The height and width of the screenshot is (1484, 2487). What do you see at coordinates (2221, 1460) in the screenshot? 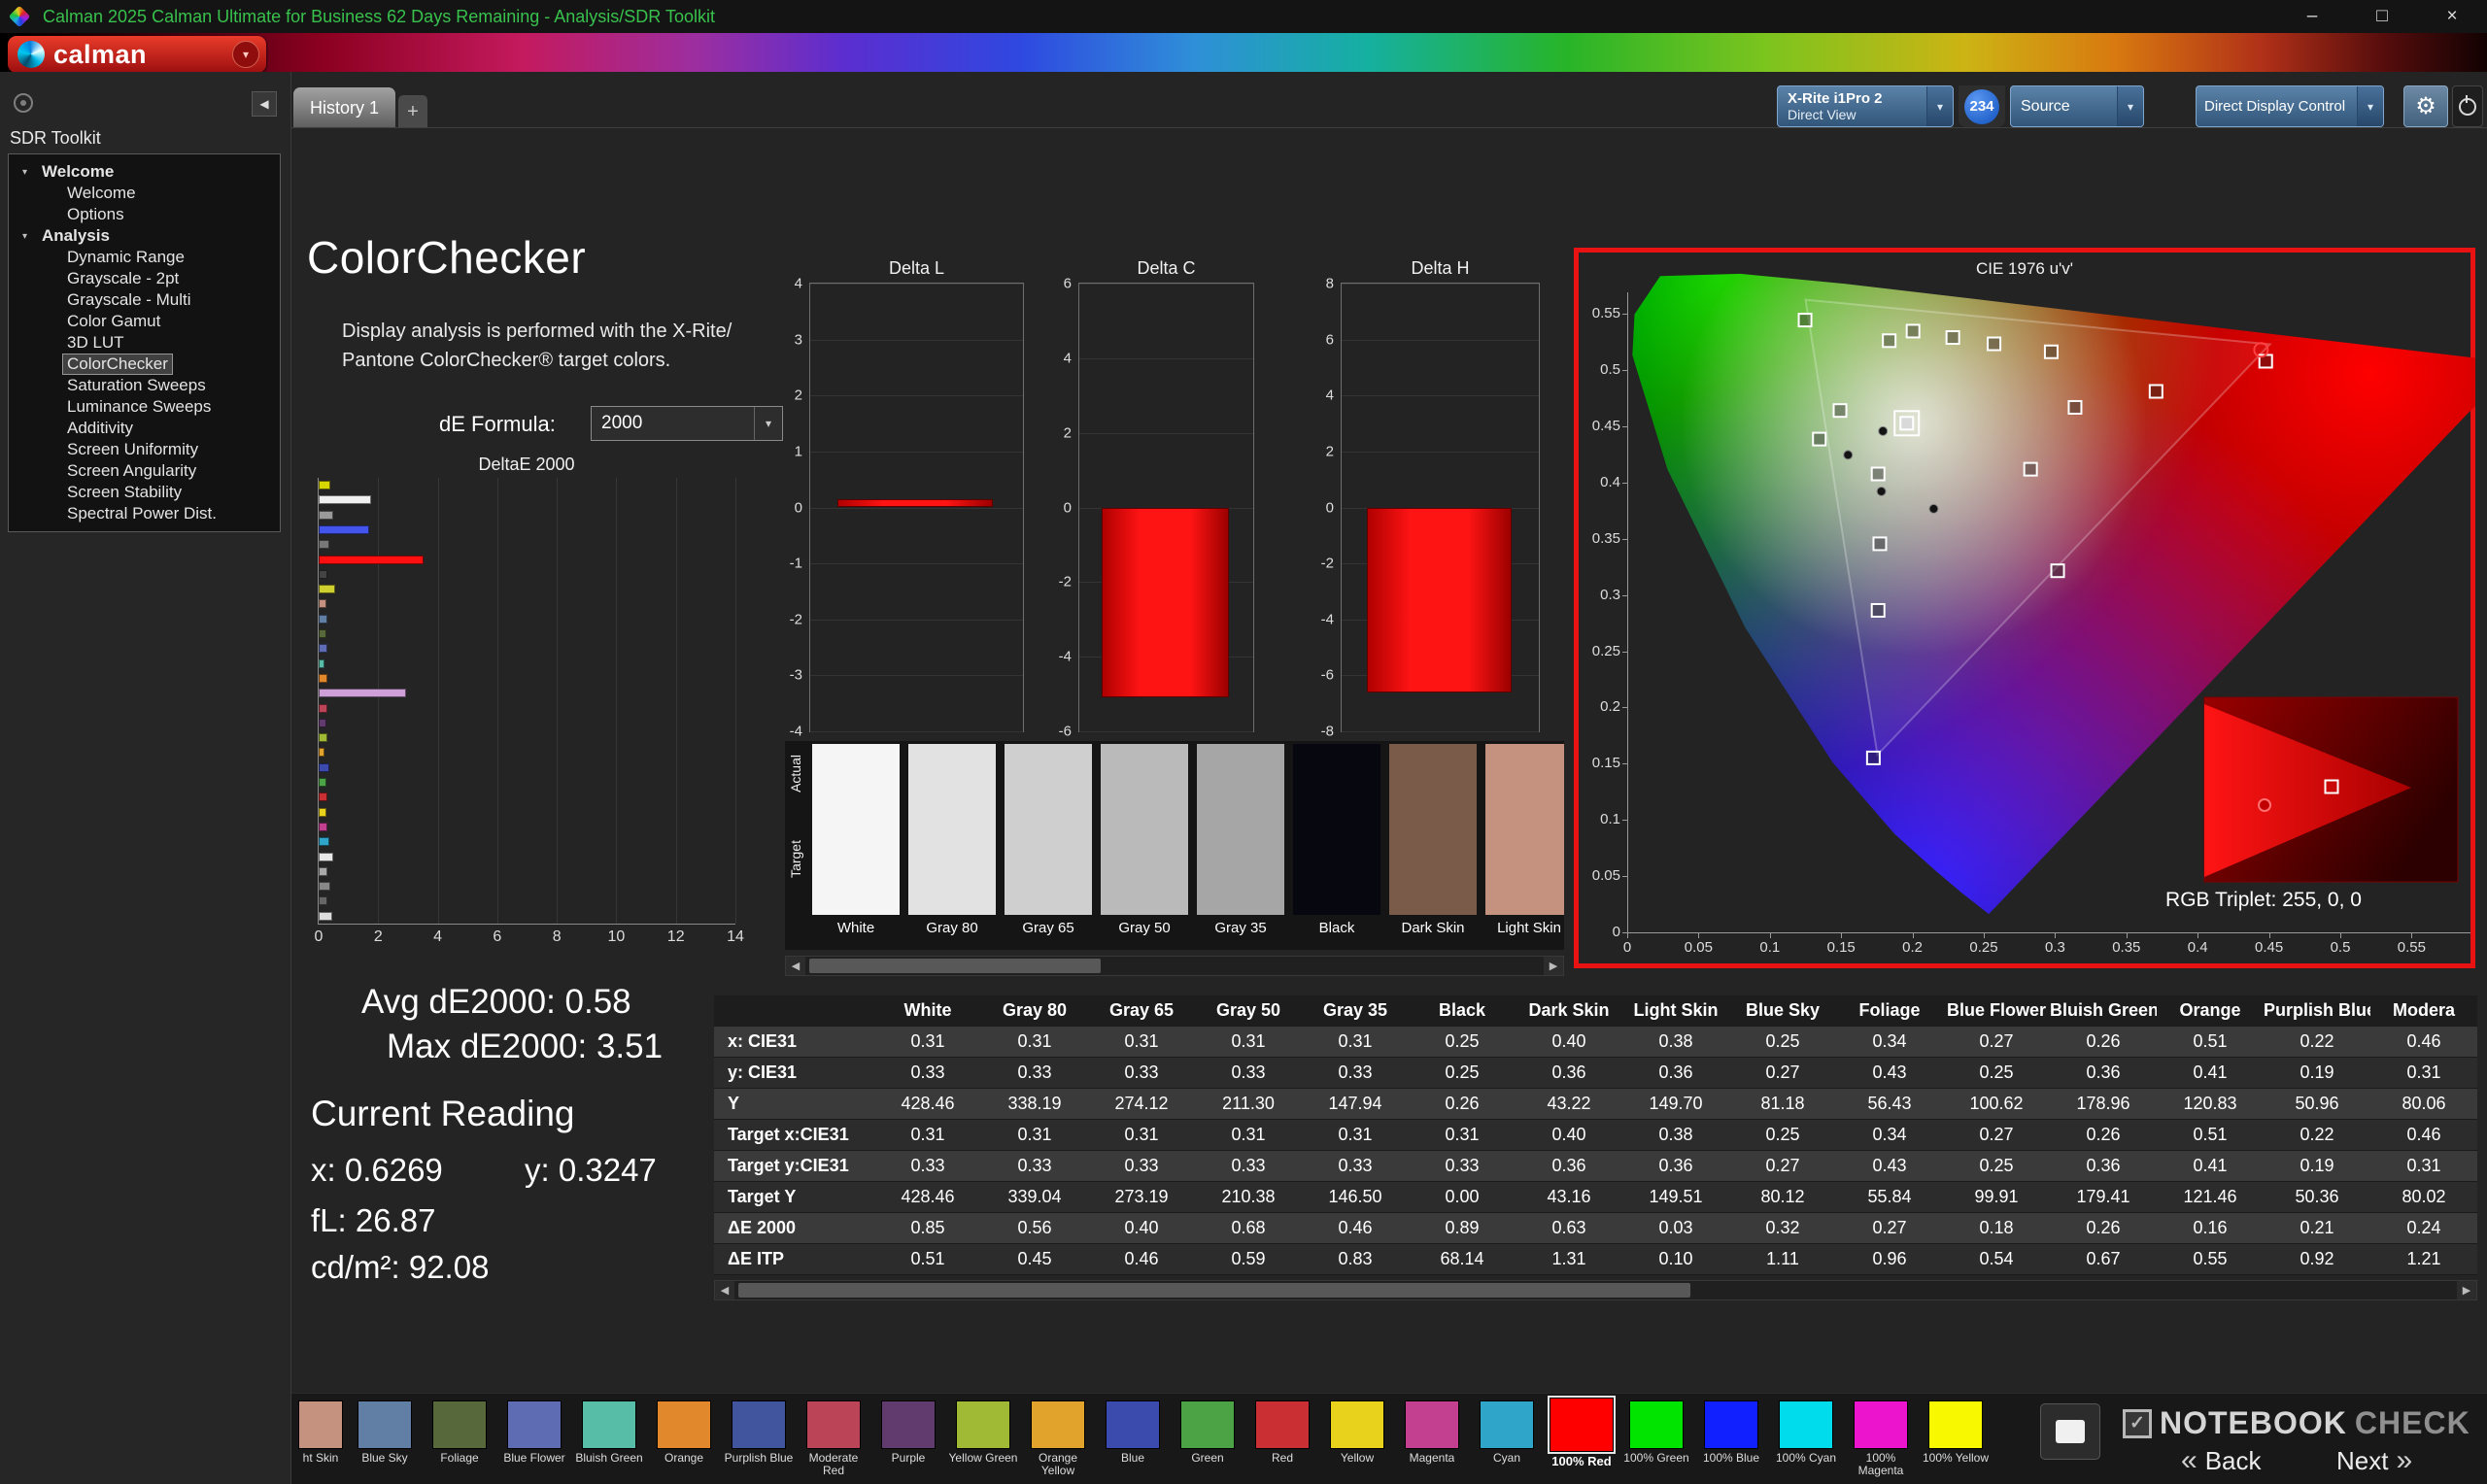
I see `back-button: « Back` at bounding box center [2221, 1460].